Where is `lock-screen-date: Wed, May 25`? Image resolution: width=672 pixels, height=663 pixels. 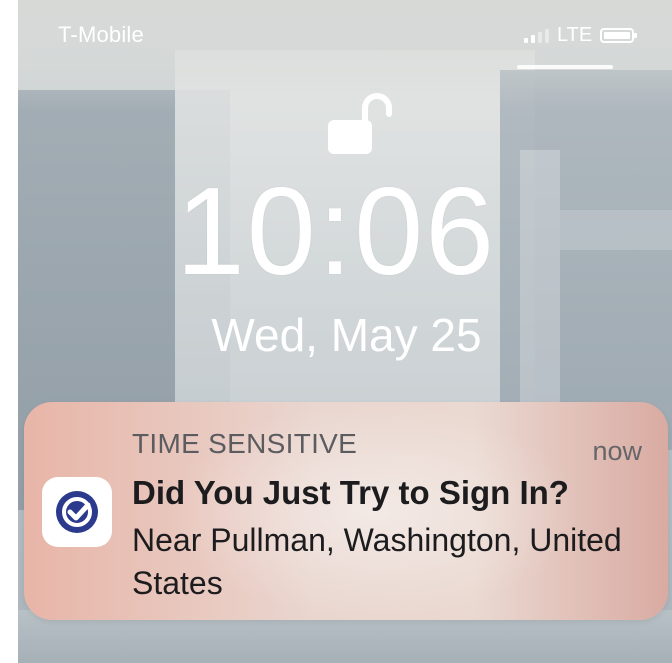 lock-screen-date: Wed, May 25 is located at coordinates (346, 335).